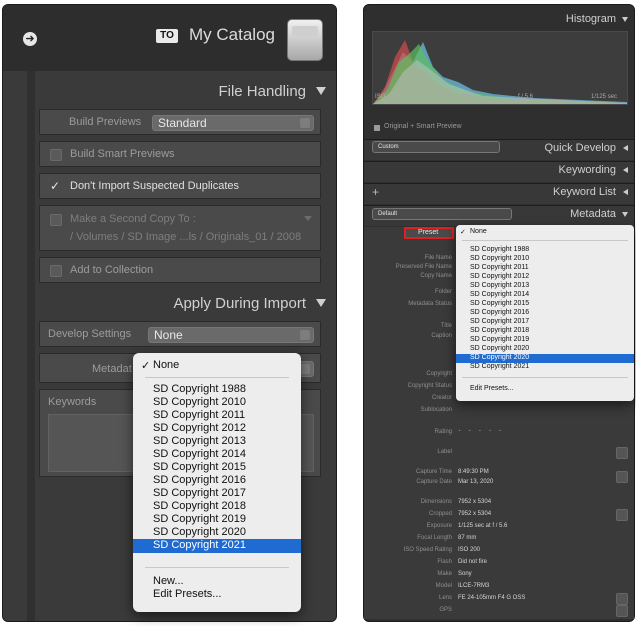 The image size is (636, 626). What do you see at coordinates (622, 477) in the screenshot?
I see `capture-edit-icon` at bounding box center [622, 477].